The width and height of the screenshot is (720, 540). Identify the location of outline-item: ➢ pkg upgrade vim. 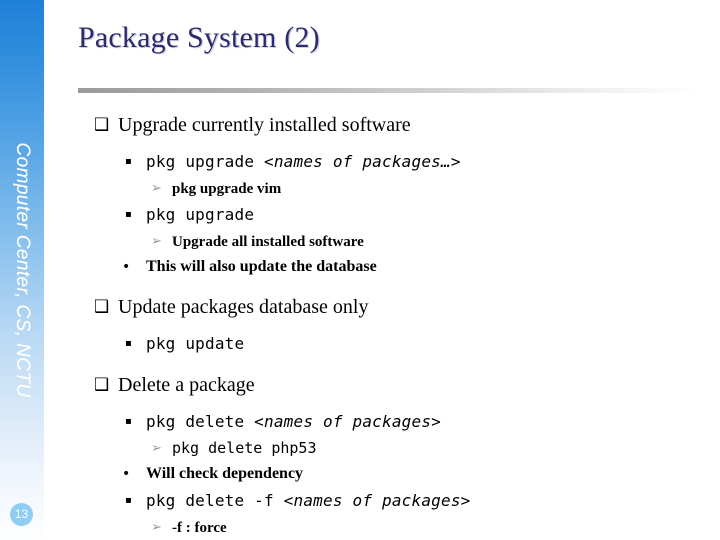
(360, 188).